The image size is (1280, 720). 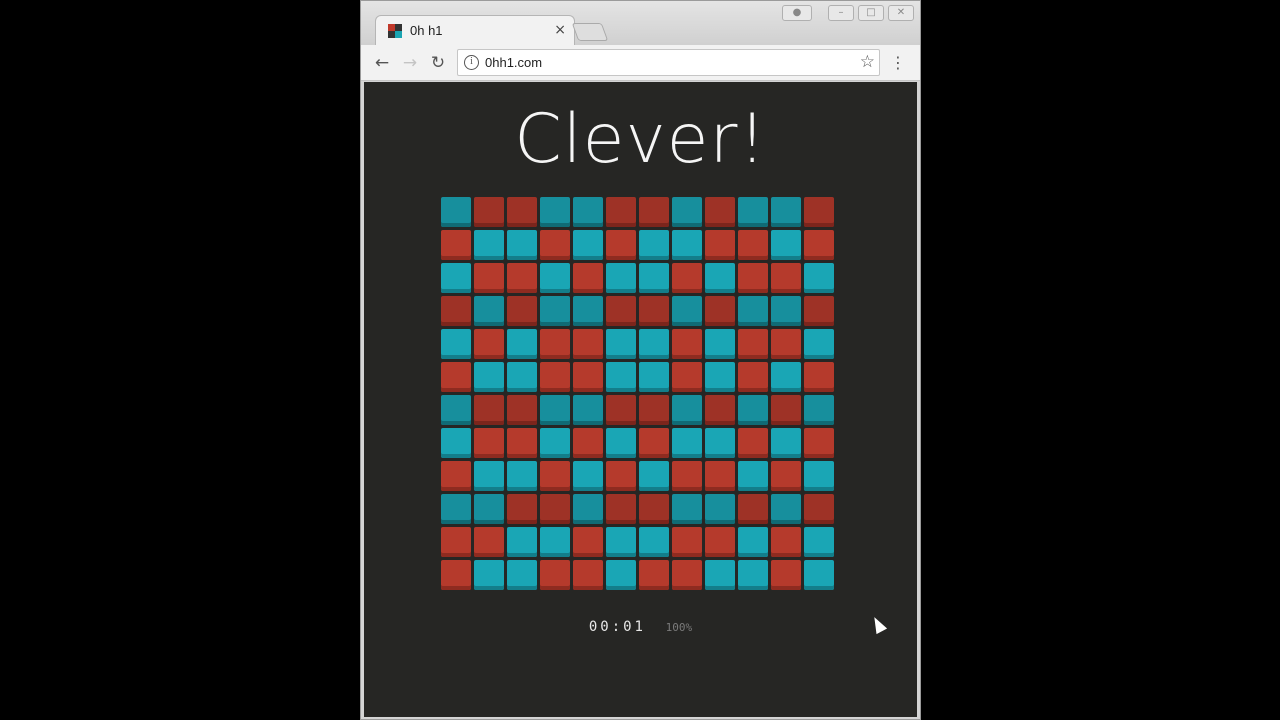 I want to click on reload-icon: ↻, so click(x=438, y=63).